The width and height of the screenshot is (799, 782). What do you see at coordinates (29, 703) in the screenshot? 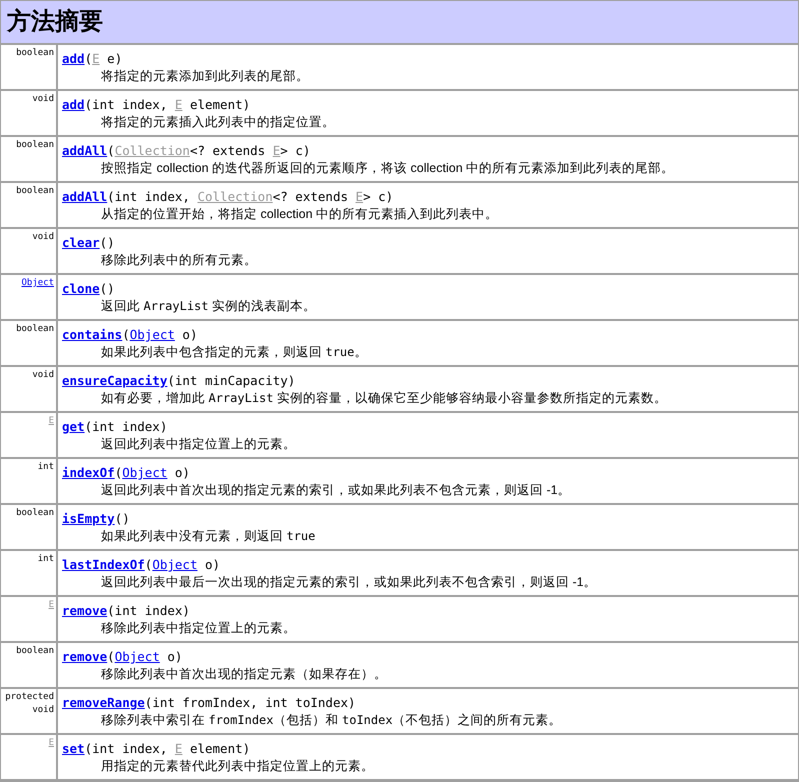
I see `return-type: protected void` at bounding box center [29, 703].